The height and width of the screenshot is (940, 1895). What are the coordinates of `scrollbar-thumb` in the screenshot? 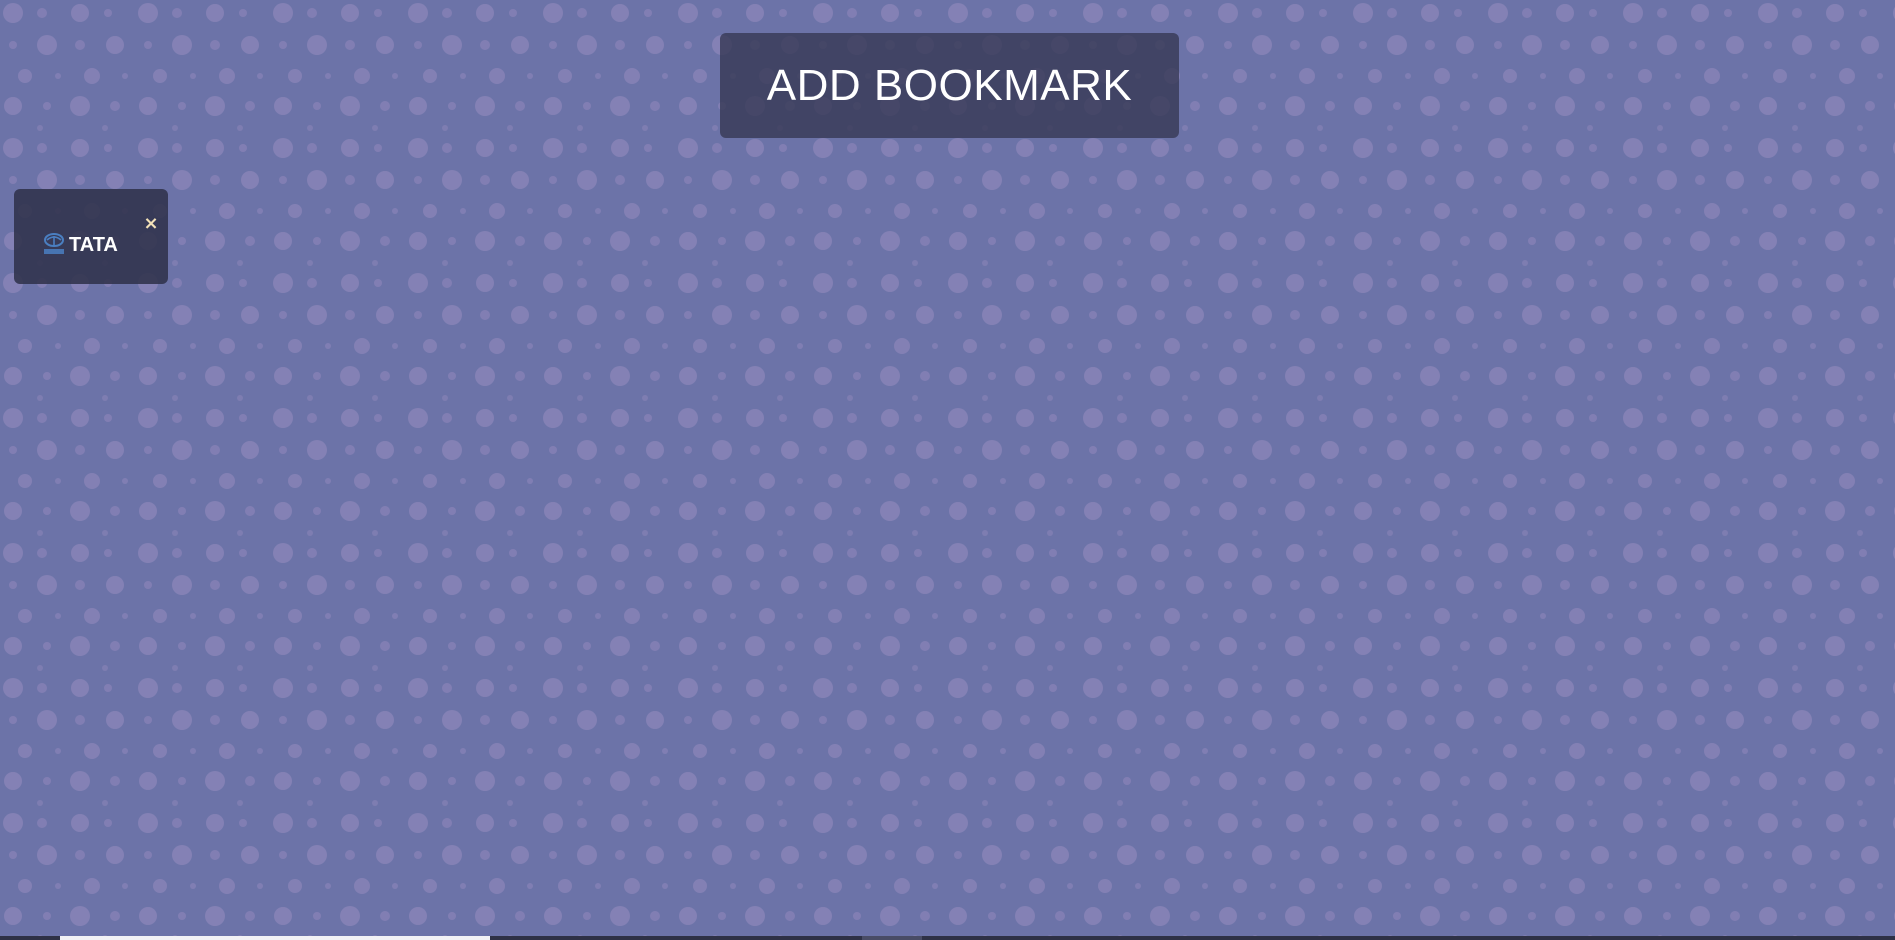 It's located at (275, 938).